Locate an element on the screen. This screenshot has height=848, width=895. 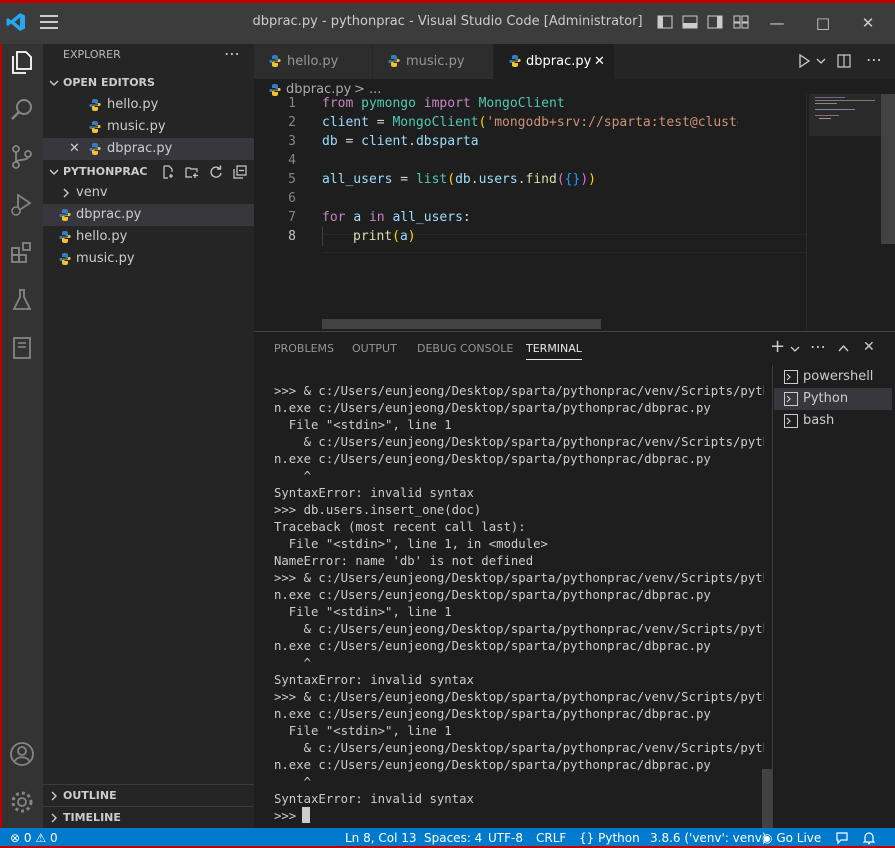
project-section: PYTHONPRAC is located at coordinates (148, 172).